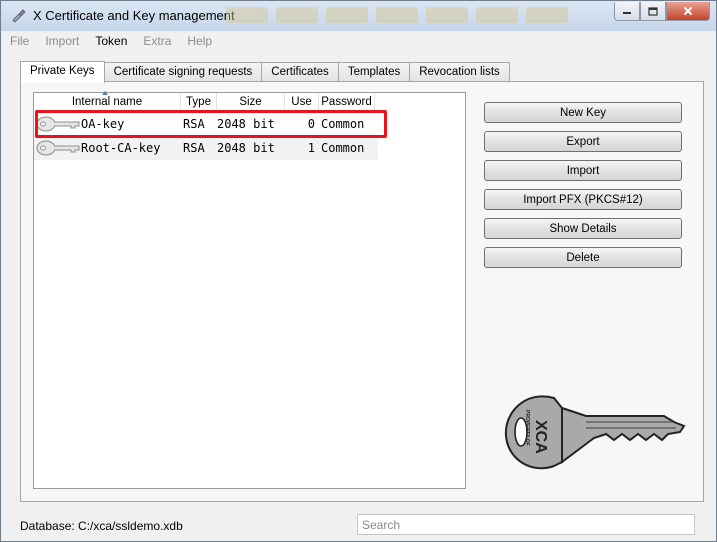 The height and width of the screenshot is (542, 717). I want to click on delete-button: Delete, so click(583, 257).